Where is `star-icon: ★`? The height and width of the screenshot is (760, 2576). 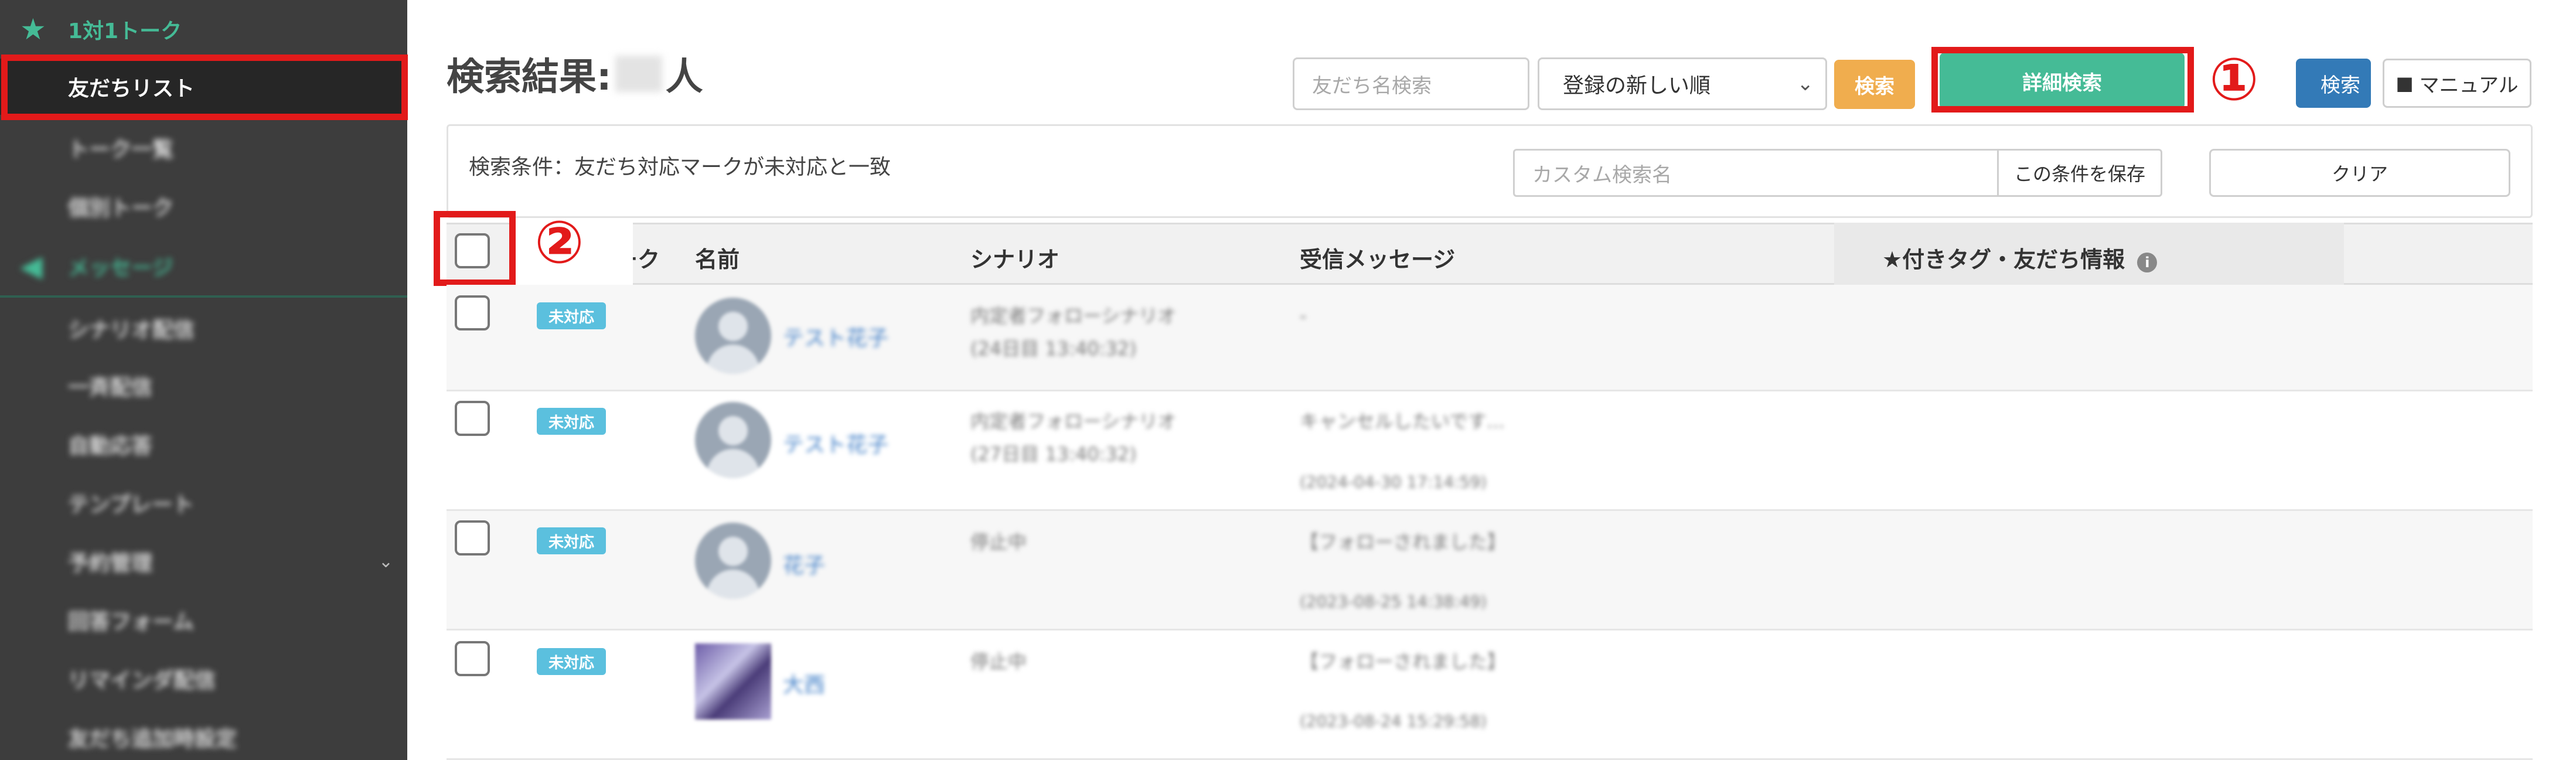 star-icon: ★ is located at coordinates (33, 29).